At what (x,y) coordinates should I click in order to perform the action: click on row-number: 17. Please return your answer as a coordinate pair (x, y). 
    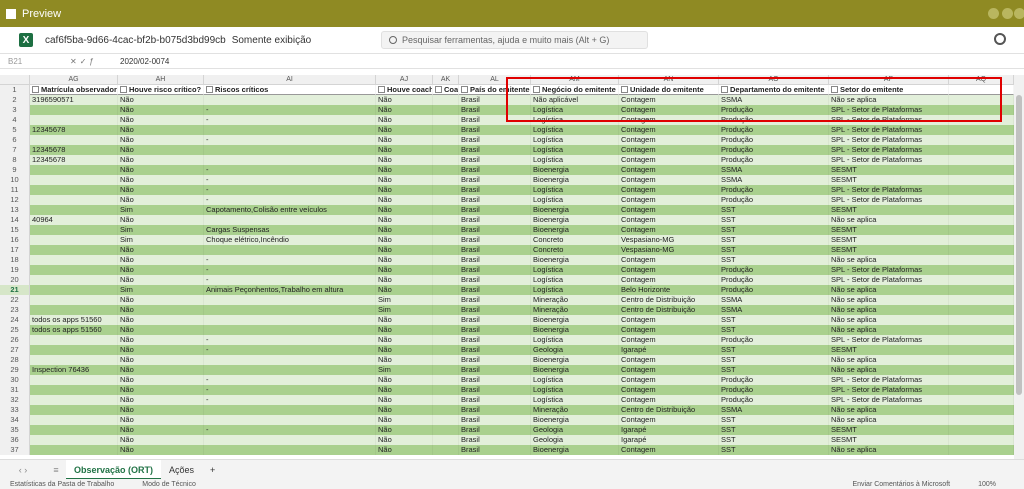
    Looking at the image, I should click on (15, 250).